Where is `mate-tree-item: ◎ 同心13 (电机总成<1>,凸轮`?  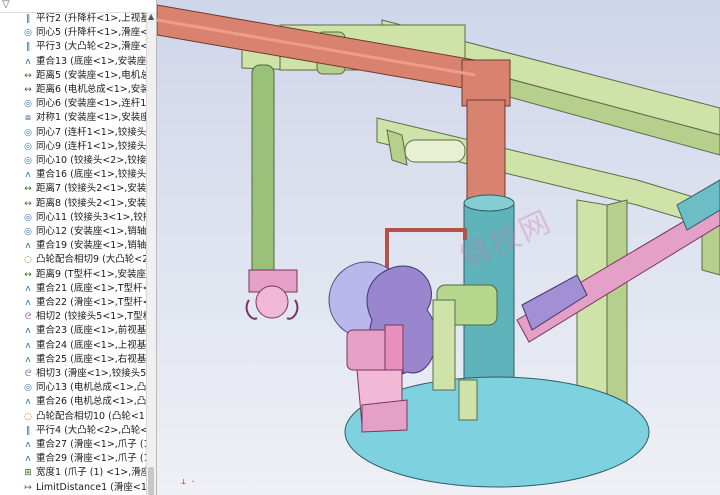
mate-tree-item: ◎ 同心13 (电机总成<1>,凸轮 is located at coordinates (73, 388).